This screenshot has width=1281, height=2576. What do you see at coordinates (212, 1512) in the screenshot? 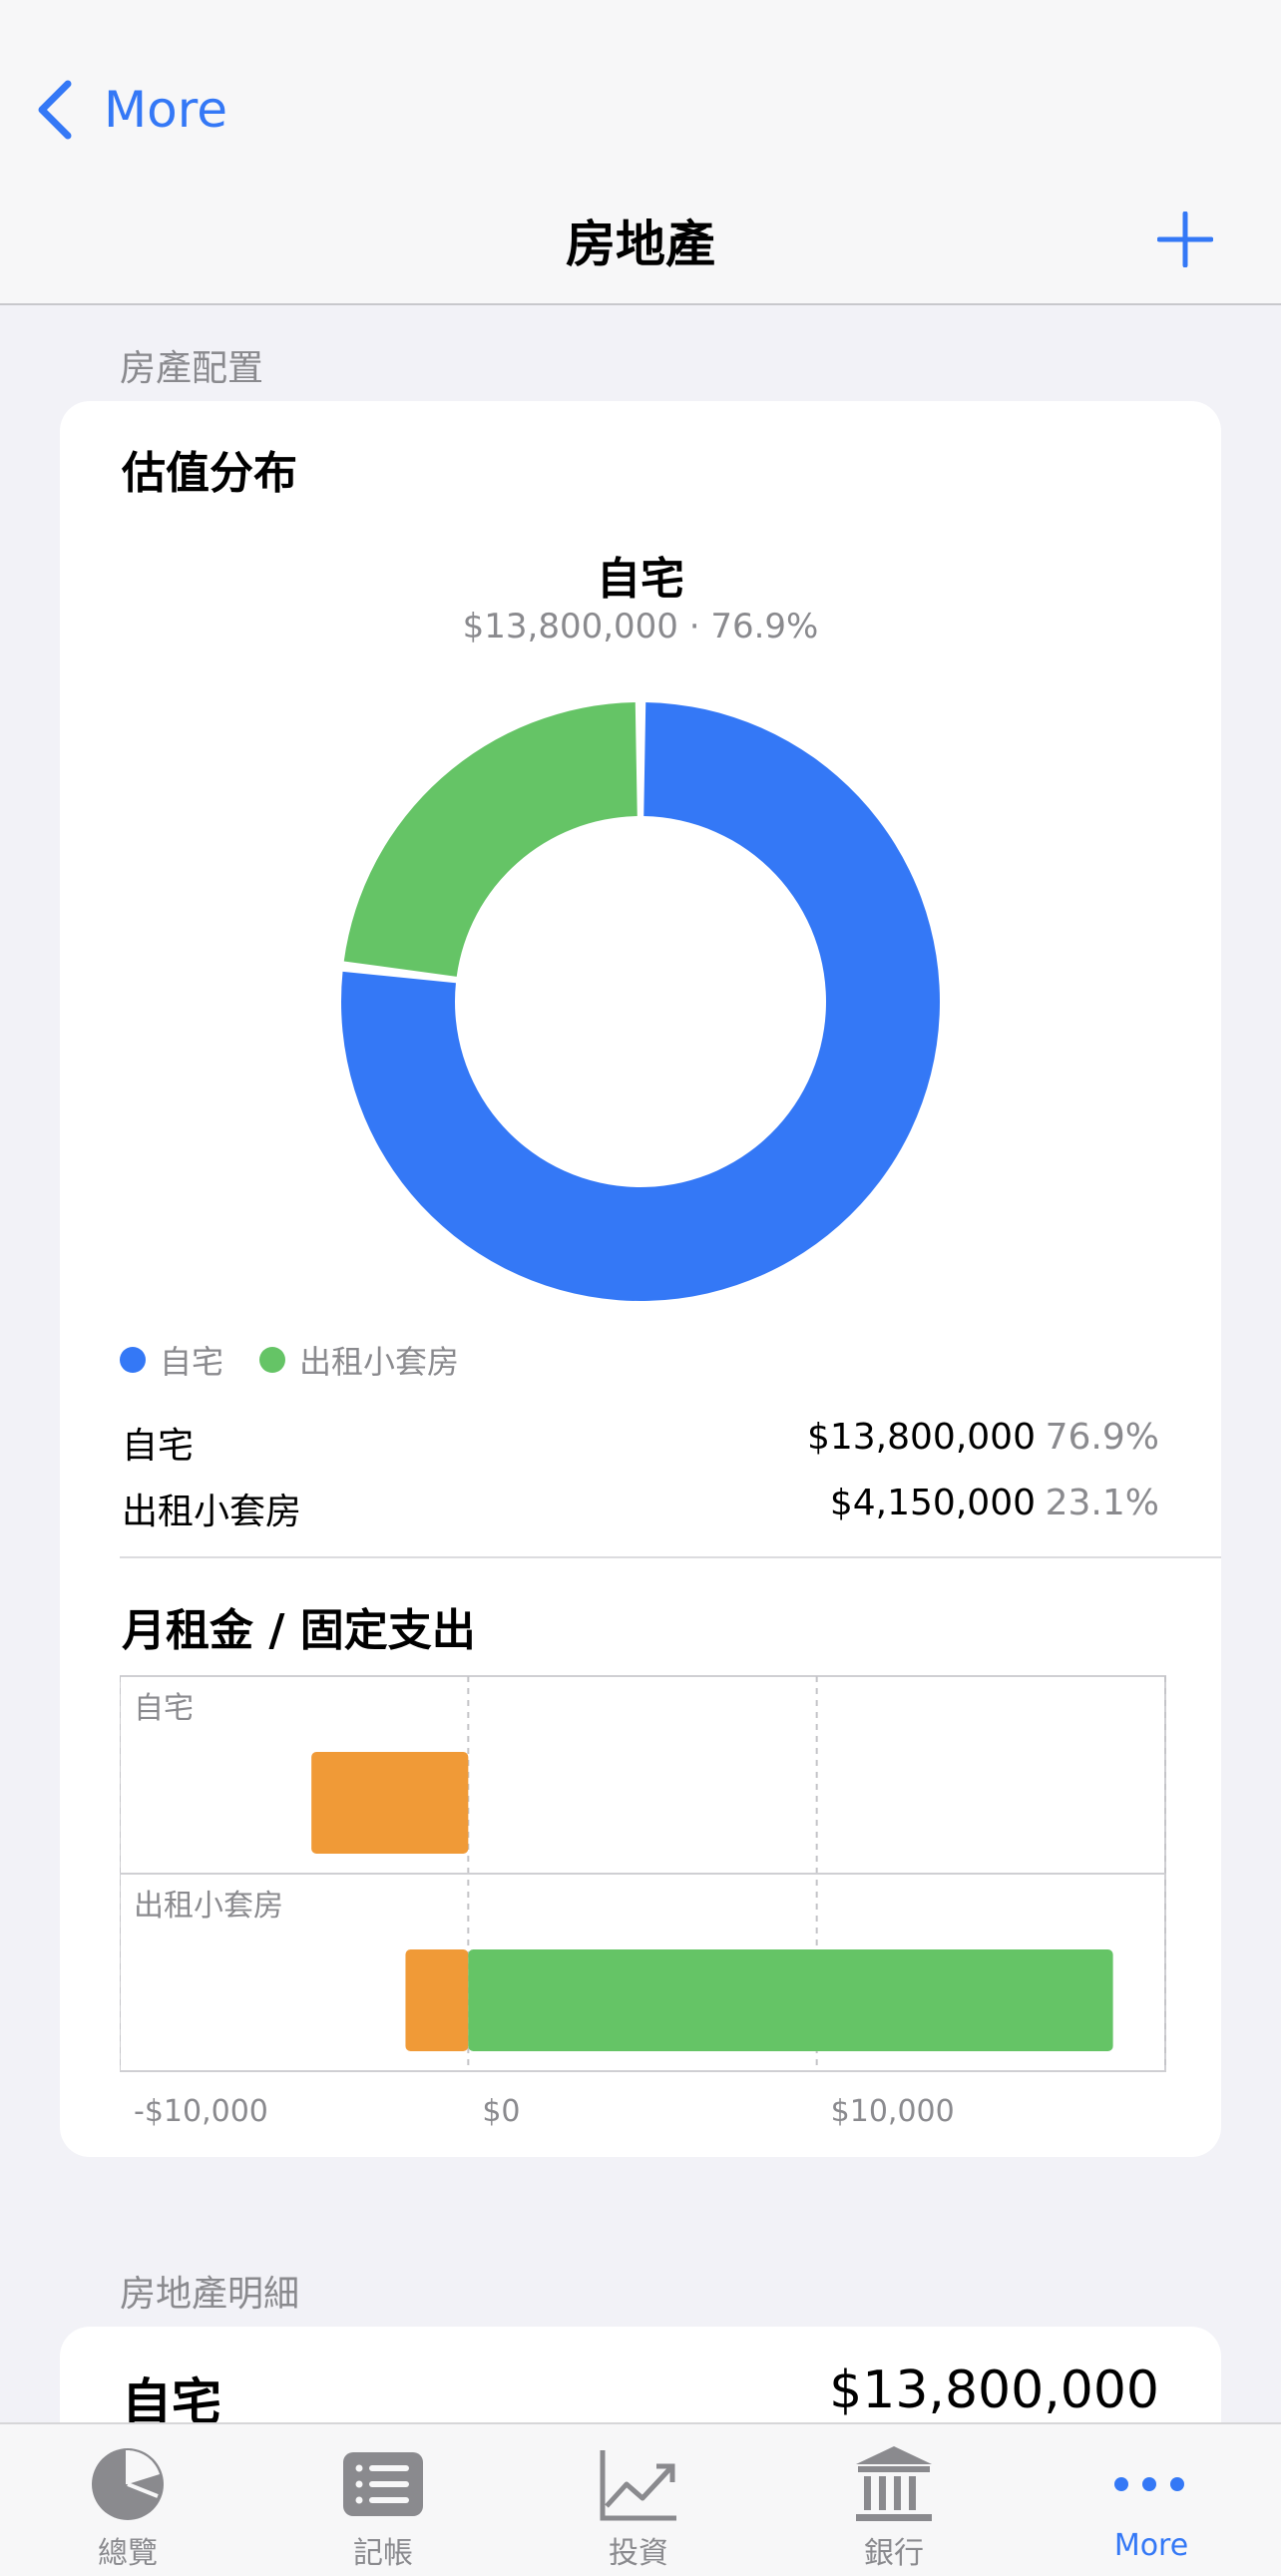
I see `row-name: 出租小套房` at bounding box center [212, 1512].